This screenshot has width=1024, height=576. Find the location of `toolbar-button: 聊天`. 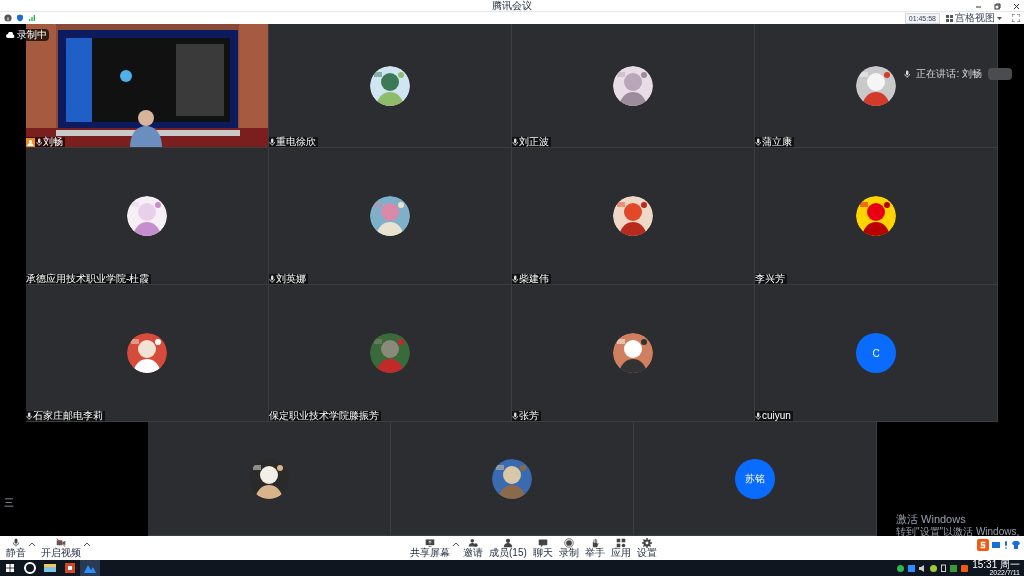

toolbar-button: 聊天 is located at coordinates (542, 548).